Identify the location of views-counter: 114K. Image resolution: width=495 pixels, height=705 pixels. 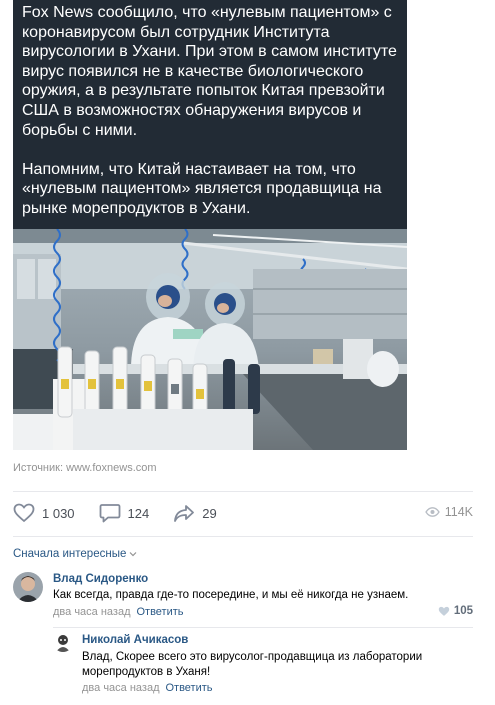
(448, 512).